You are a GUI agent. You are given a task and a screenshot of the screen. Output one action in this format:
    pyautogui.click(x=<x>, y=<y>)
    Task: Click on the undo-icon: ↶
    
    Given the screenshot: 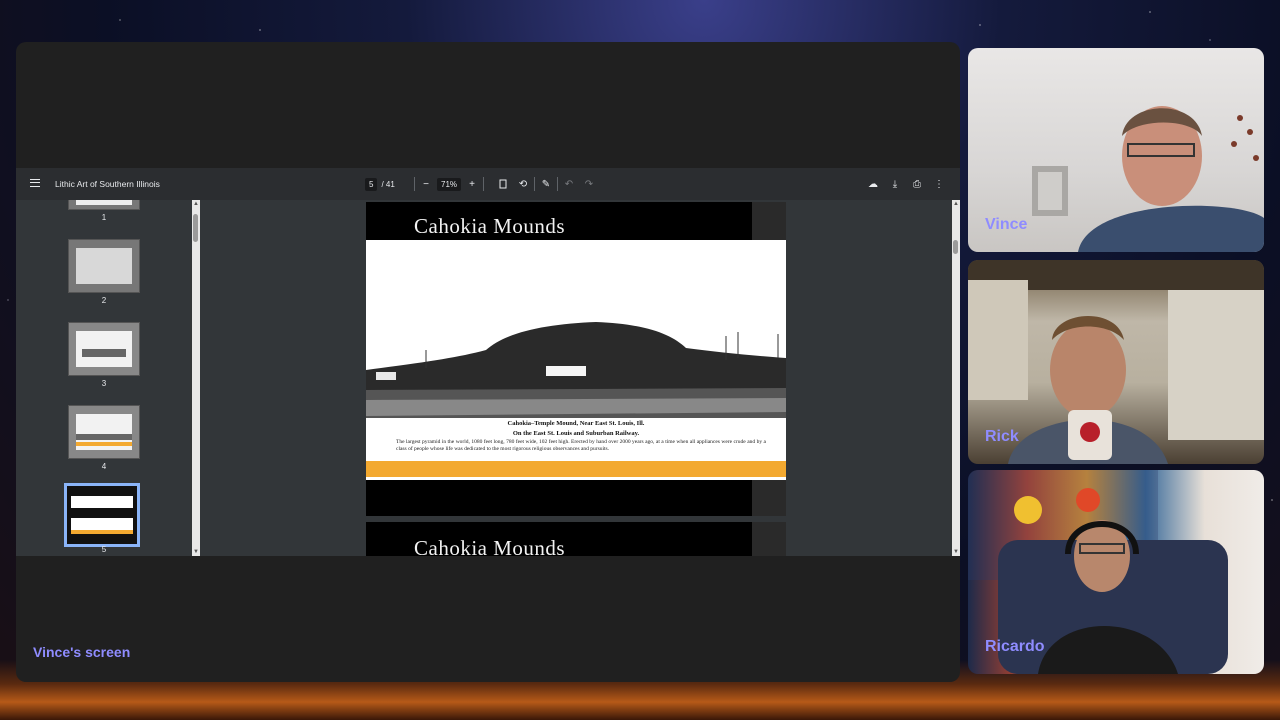 What is the action you would take?
    pyautogui.click(x=569, y=184)
    